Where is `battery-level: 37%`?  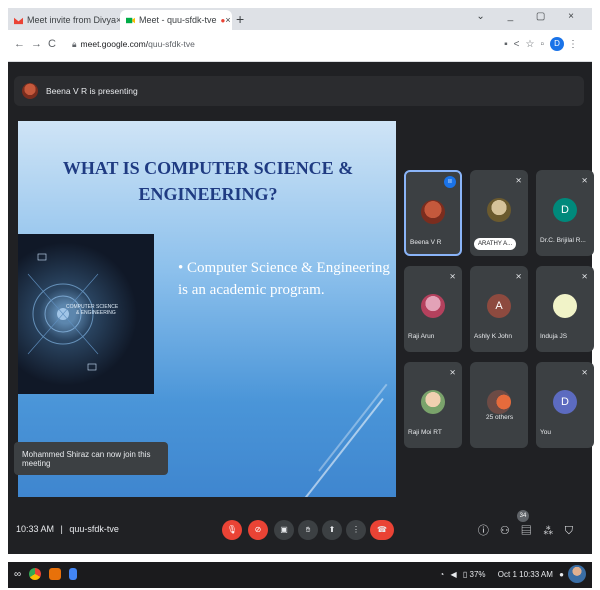
battery-level: 37% is located at coordinates (477, 574).